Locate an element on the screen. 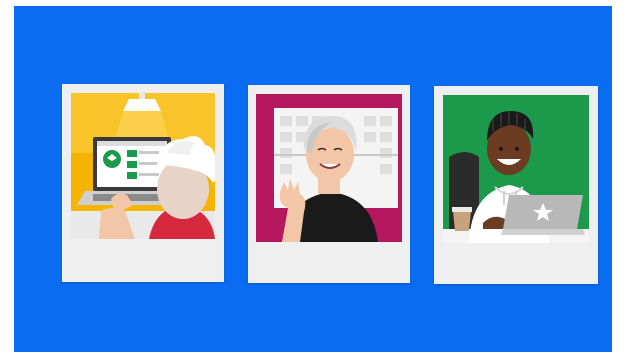  person-at-laptop-scene is located at coordinates (143, 166).